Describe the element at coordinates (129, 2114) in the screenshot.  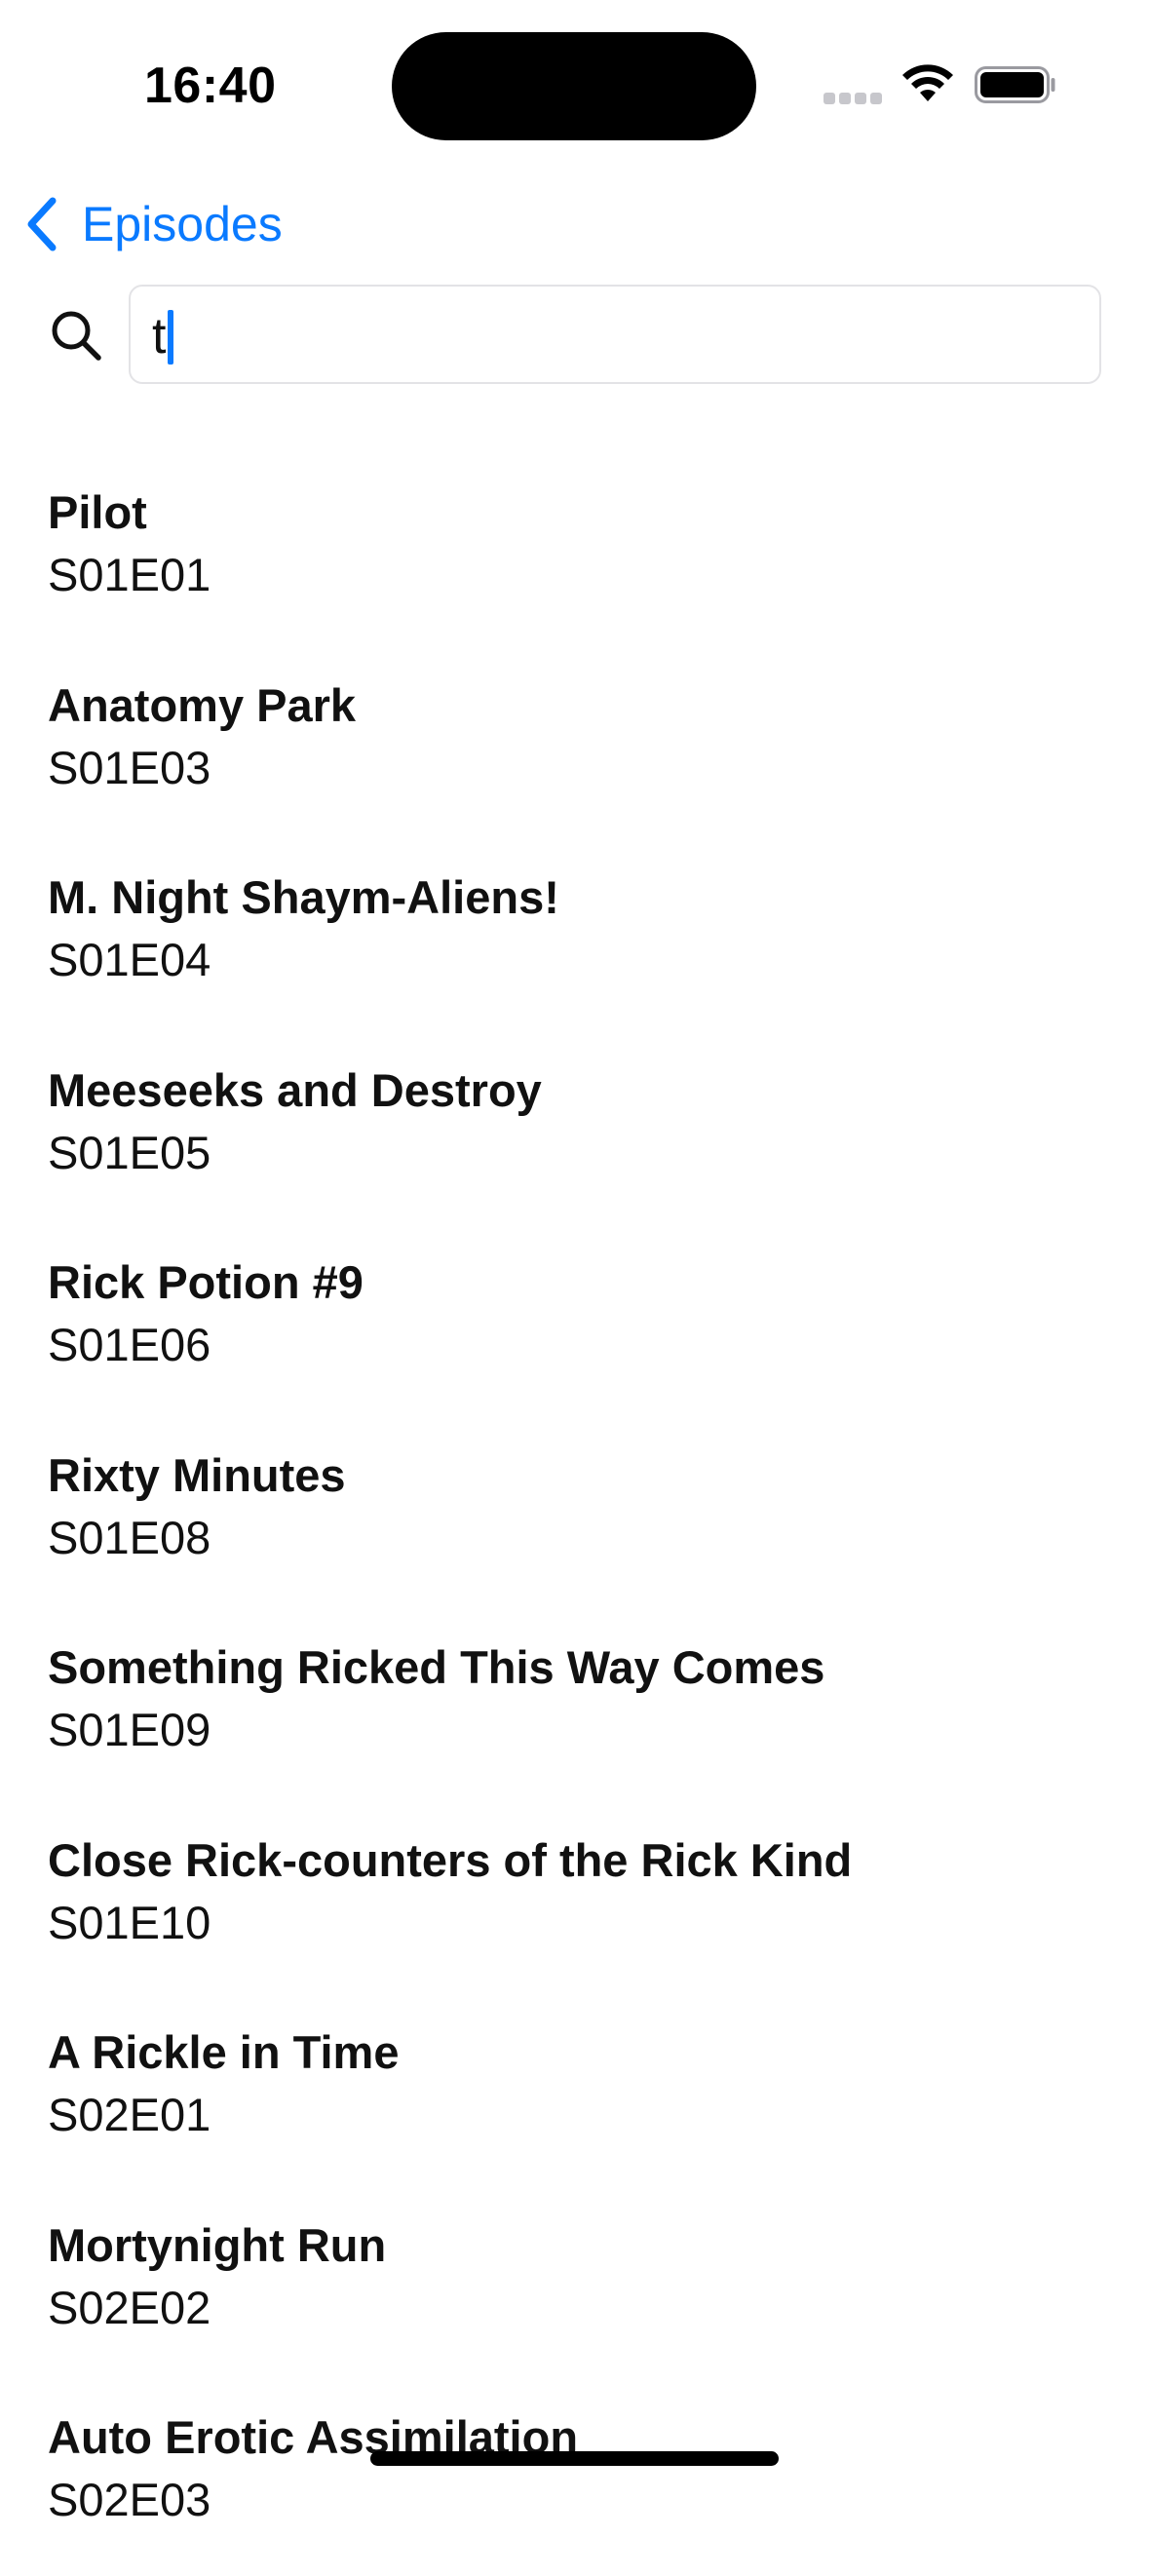
I see `episode-code: S02E01` at that location.